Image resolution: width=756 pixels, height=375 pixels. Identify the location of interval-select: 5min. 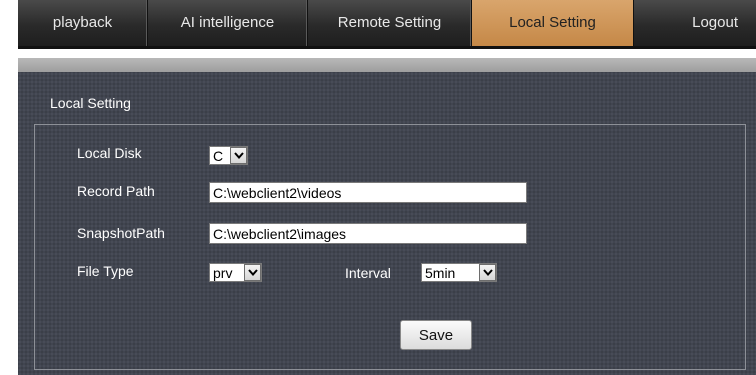
(459, 272).